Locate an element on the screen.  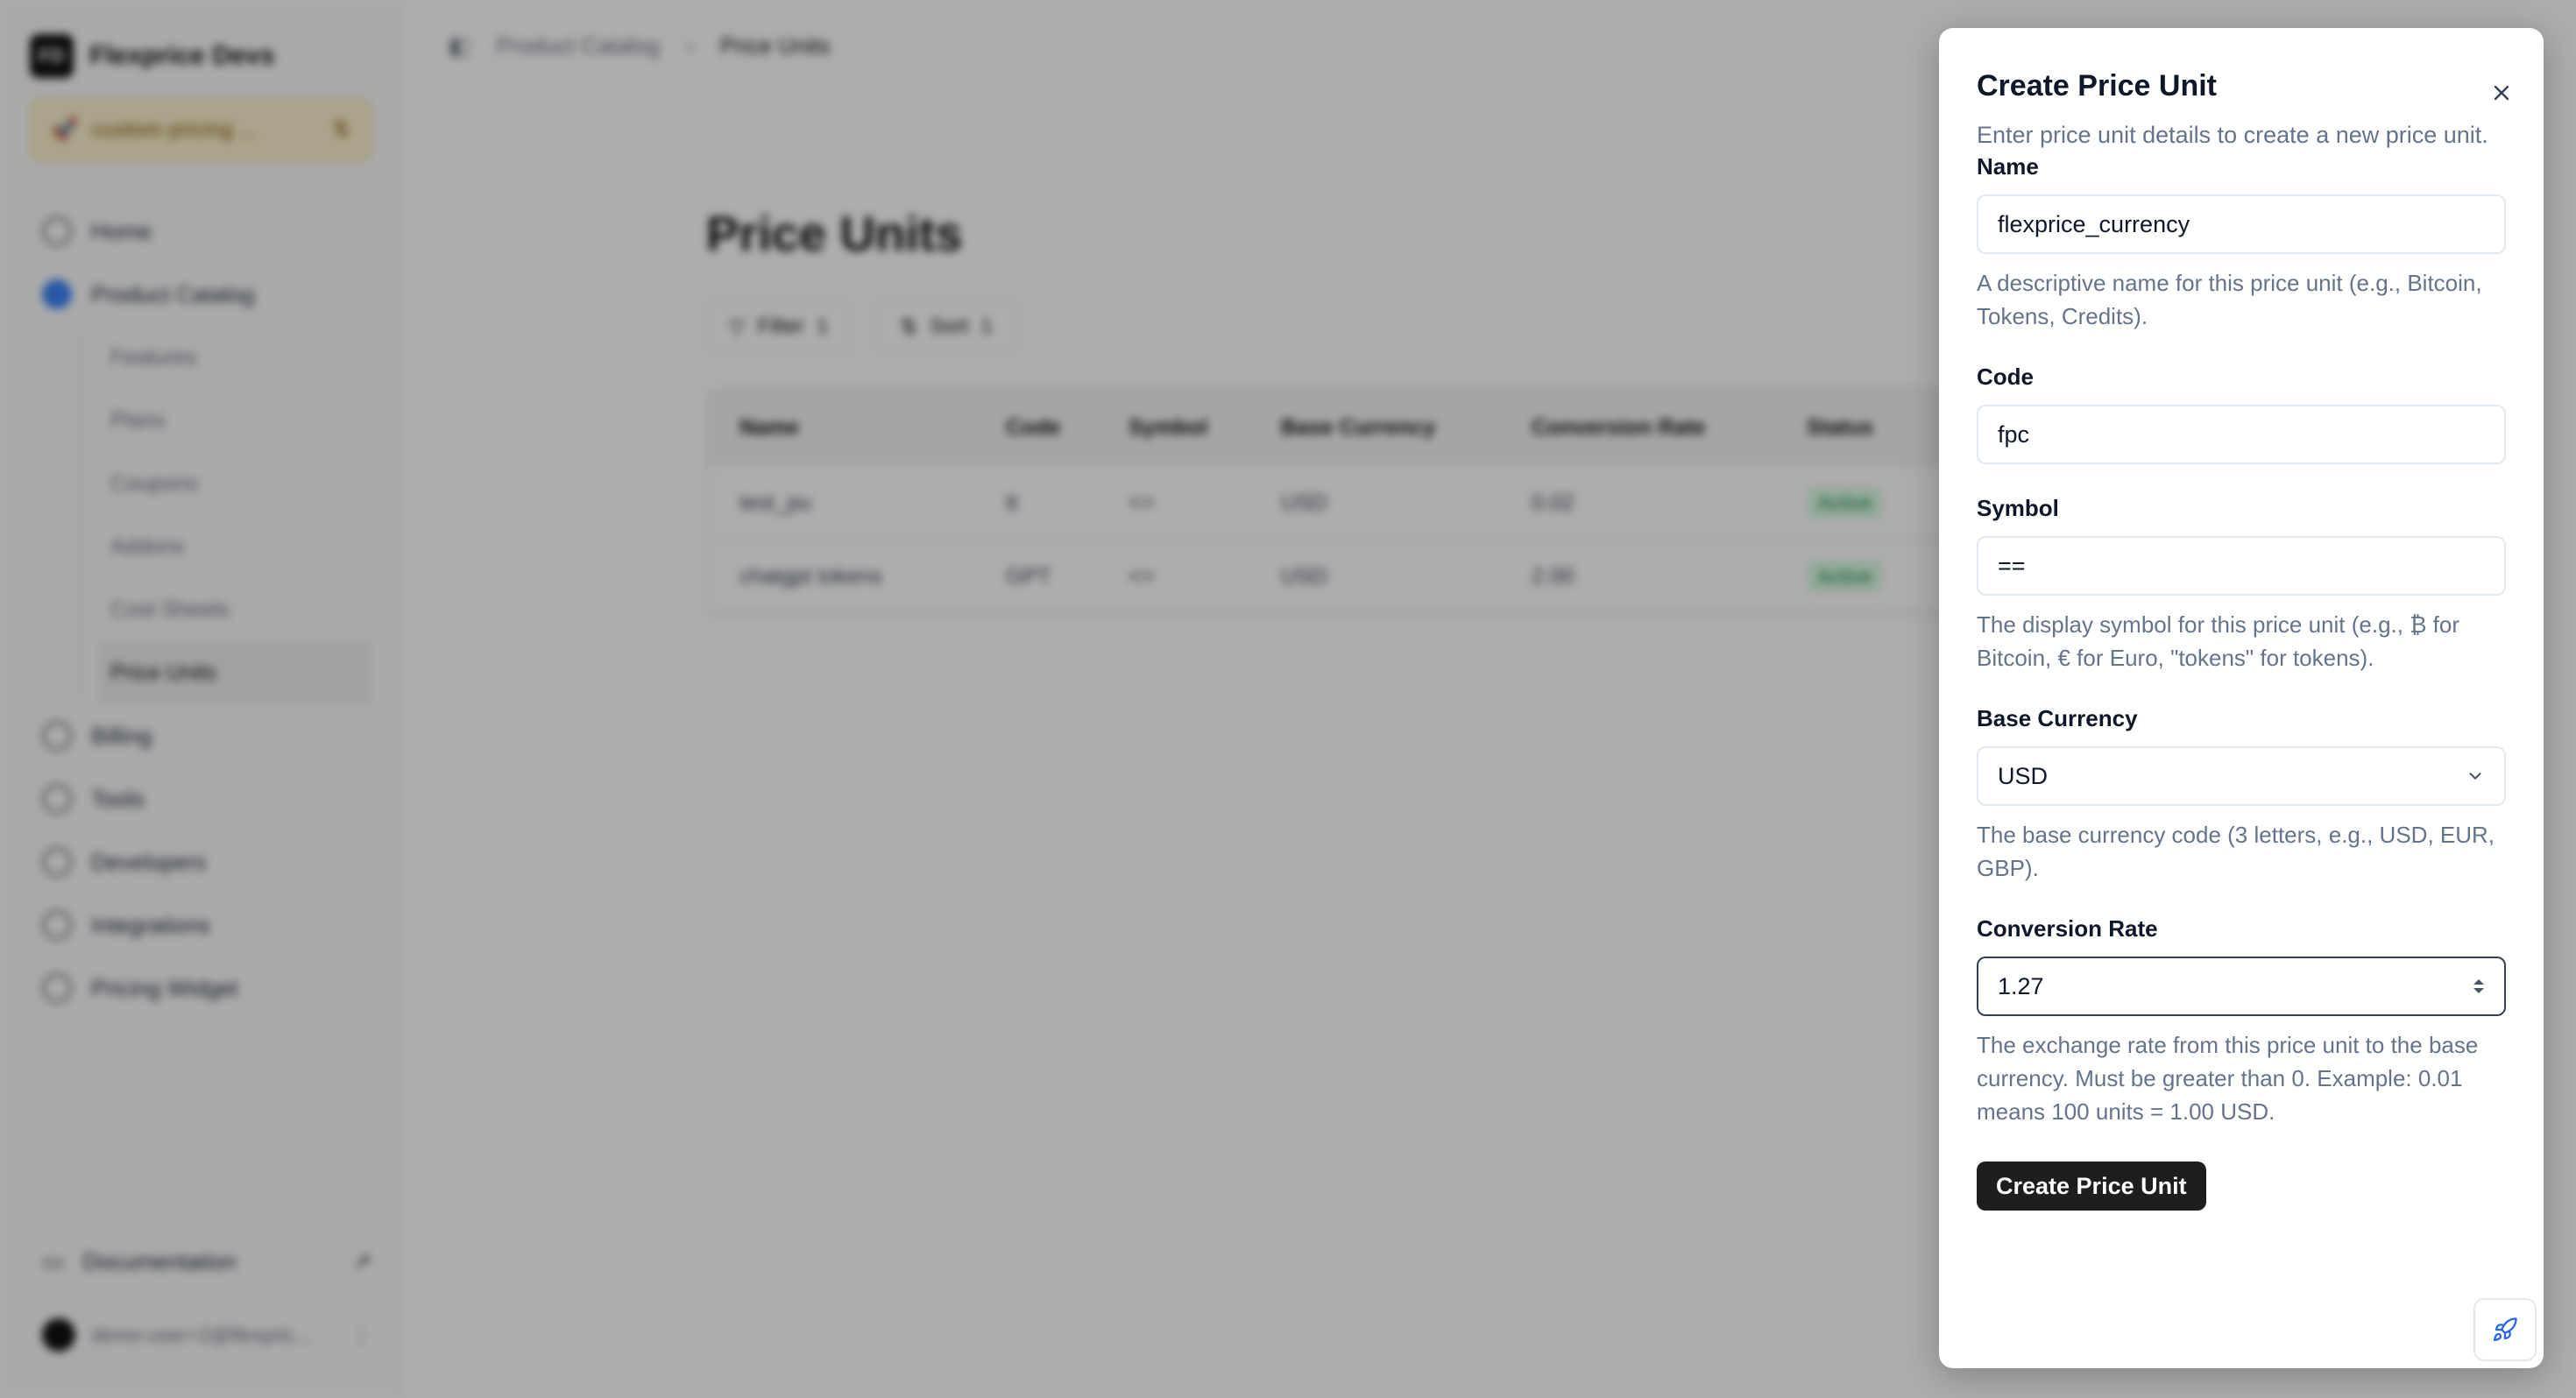
conversion-rate-label: Conversion Rate is located at coordinates (2067, 928).